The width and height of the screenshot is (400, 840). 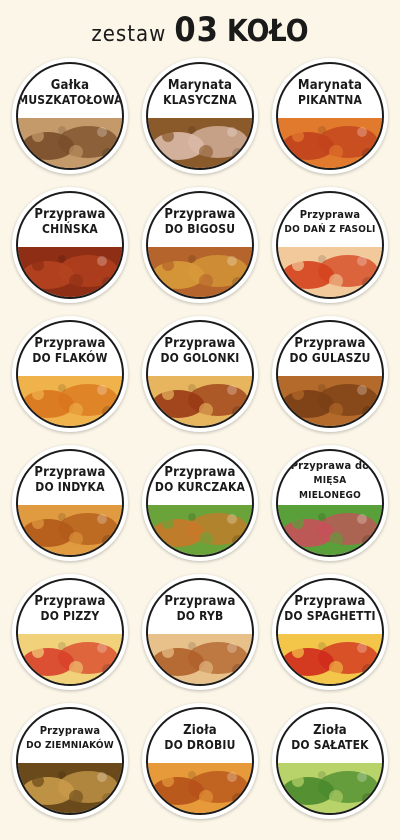 What do you see at coordinates (200, 530) in the screenshot?
I see `chicken-icon` at bounding box center [200, 530].